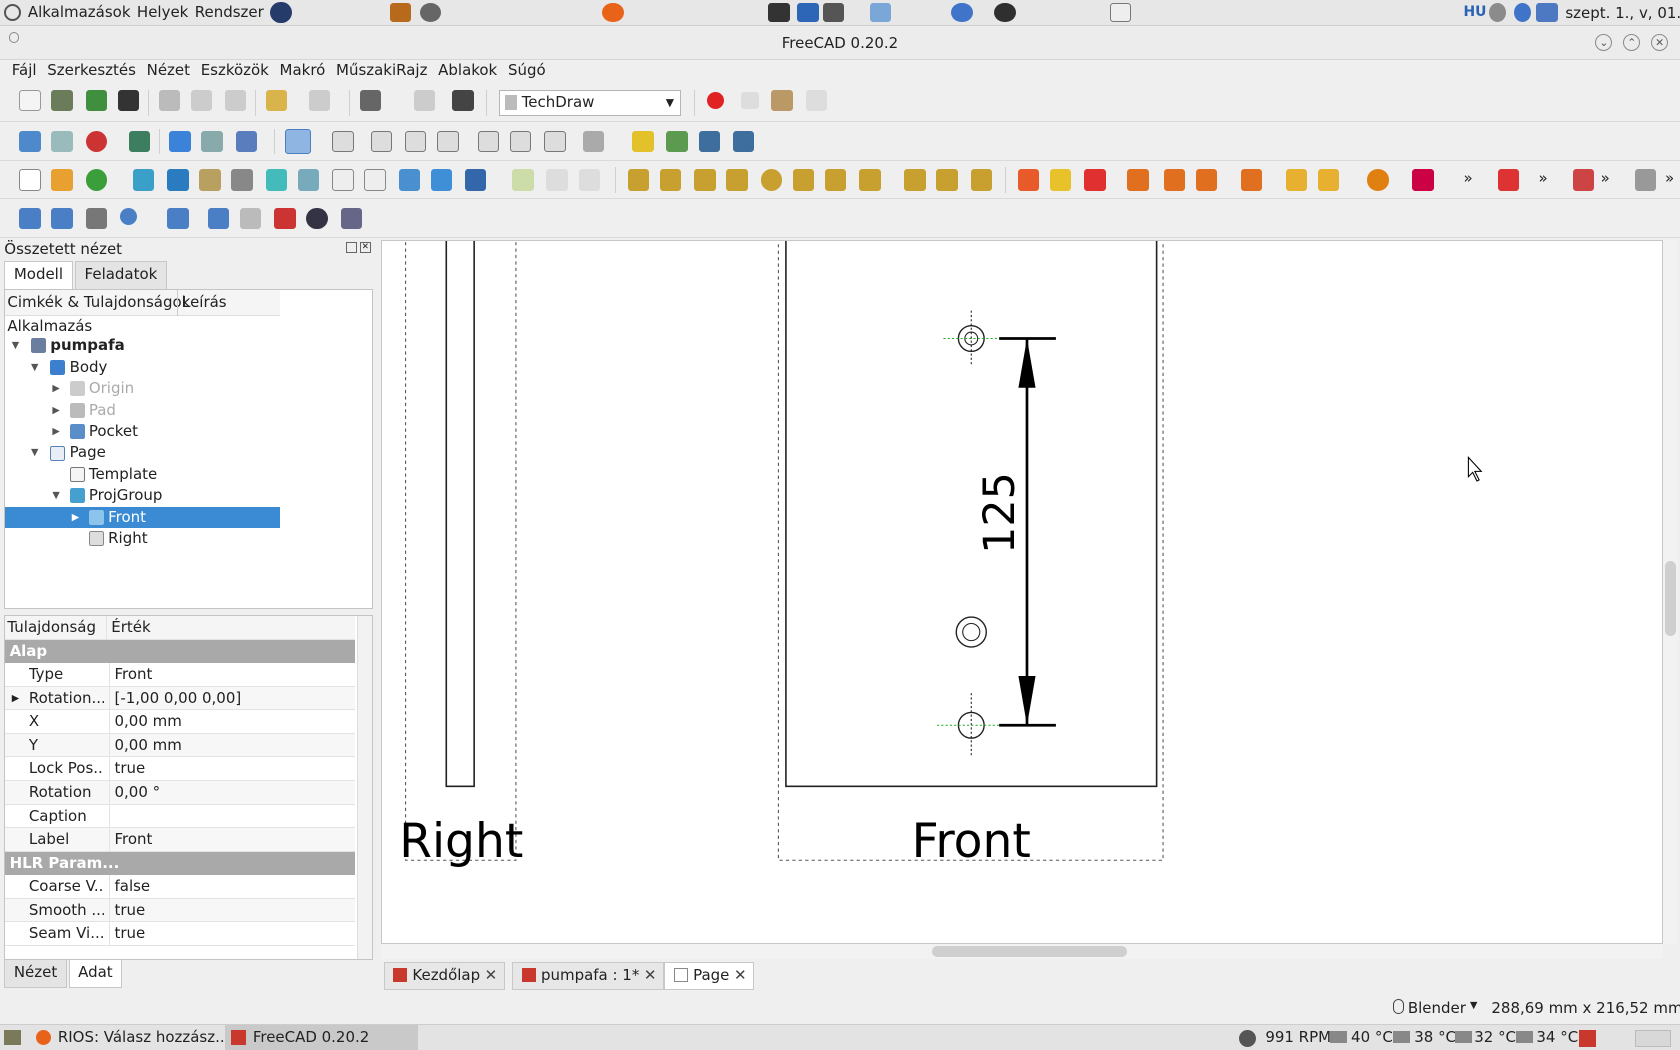 The height and width of the screenshot is (1050, 1680). What do you see at coordinates (382, 72) in the screenshot?
I see `menu-techdraw: MűszakiRajz` at bounding box center [382, 72].